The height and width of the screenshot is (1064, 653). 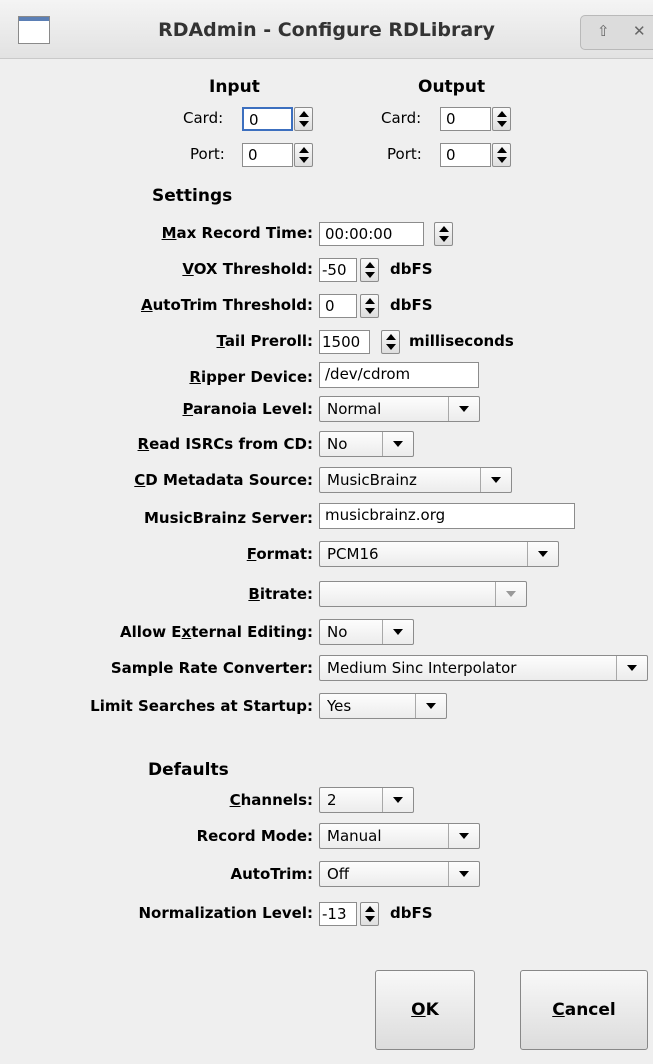 I want to click on vox-threshold-unit: dbFS, so click(x=411, y=269).